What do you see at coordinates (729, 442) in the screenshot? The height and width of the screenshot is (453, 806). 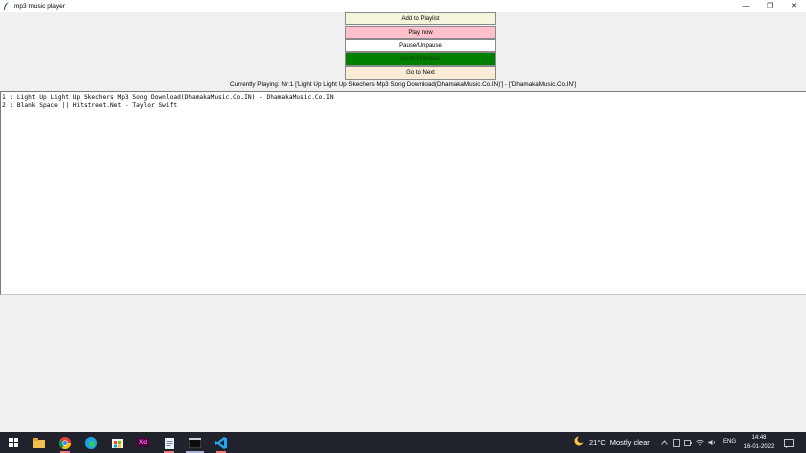 I see `language-indicator: ENG` at bounding box center [729, 442].